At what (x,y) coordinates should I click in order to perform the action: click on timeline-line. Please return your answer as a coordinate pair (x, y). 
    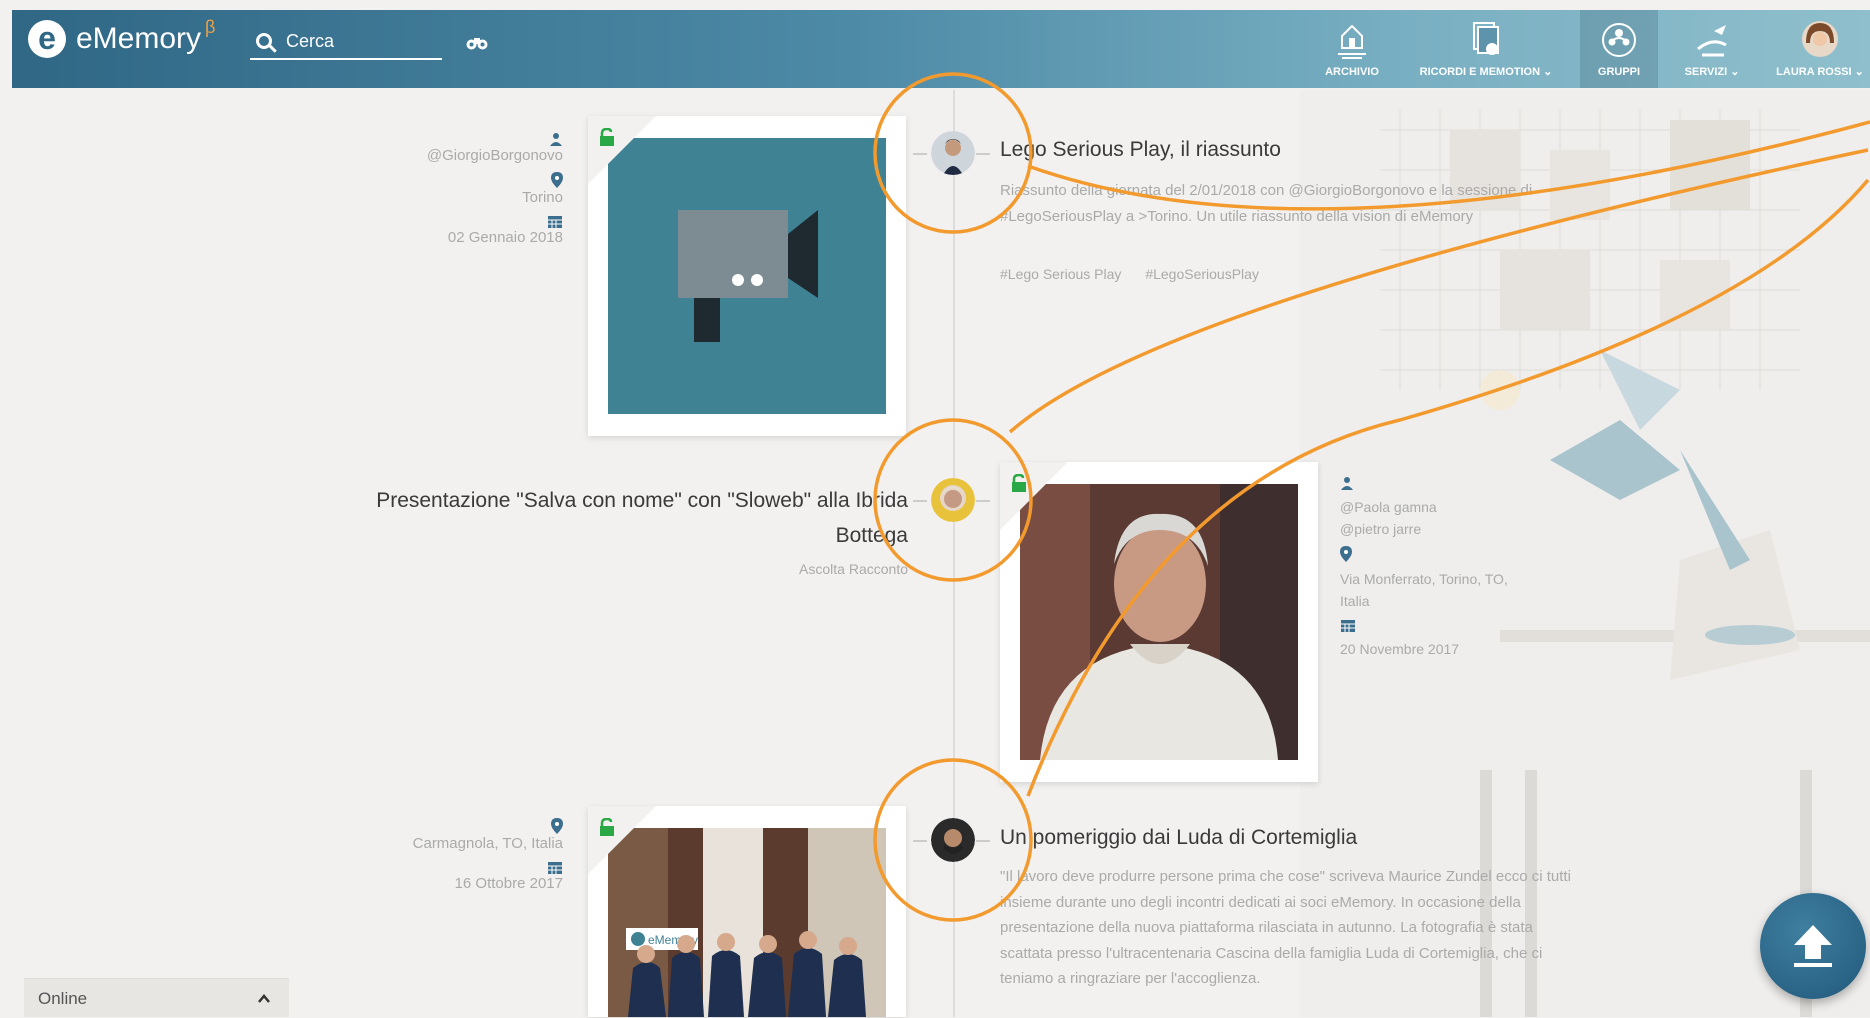
    Looking at the image, I should click on (954, 553).